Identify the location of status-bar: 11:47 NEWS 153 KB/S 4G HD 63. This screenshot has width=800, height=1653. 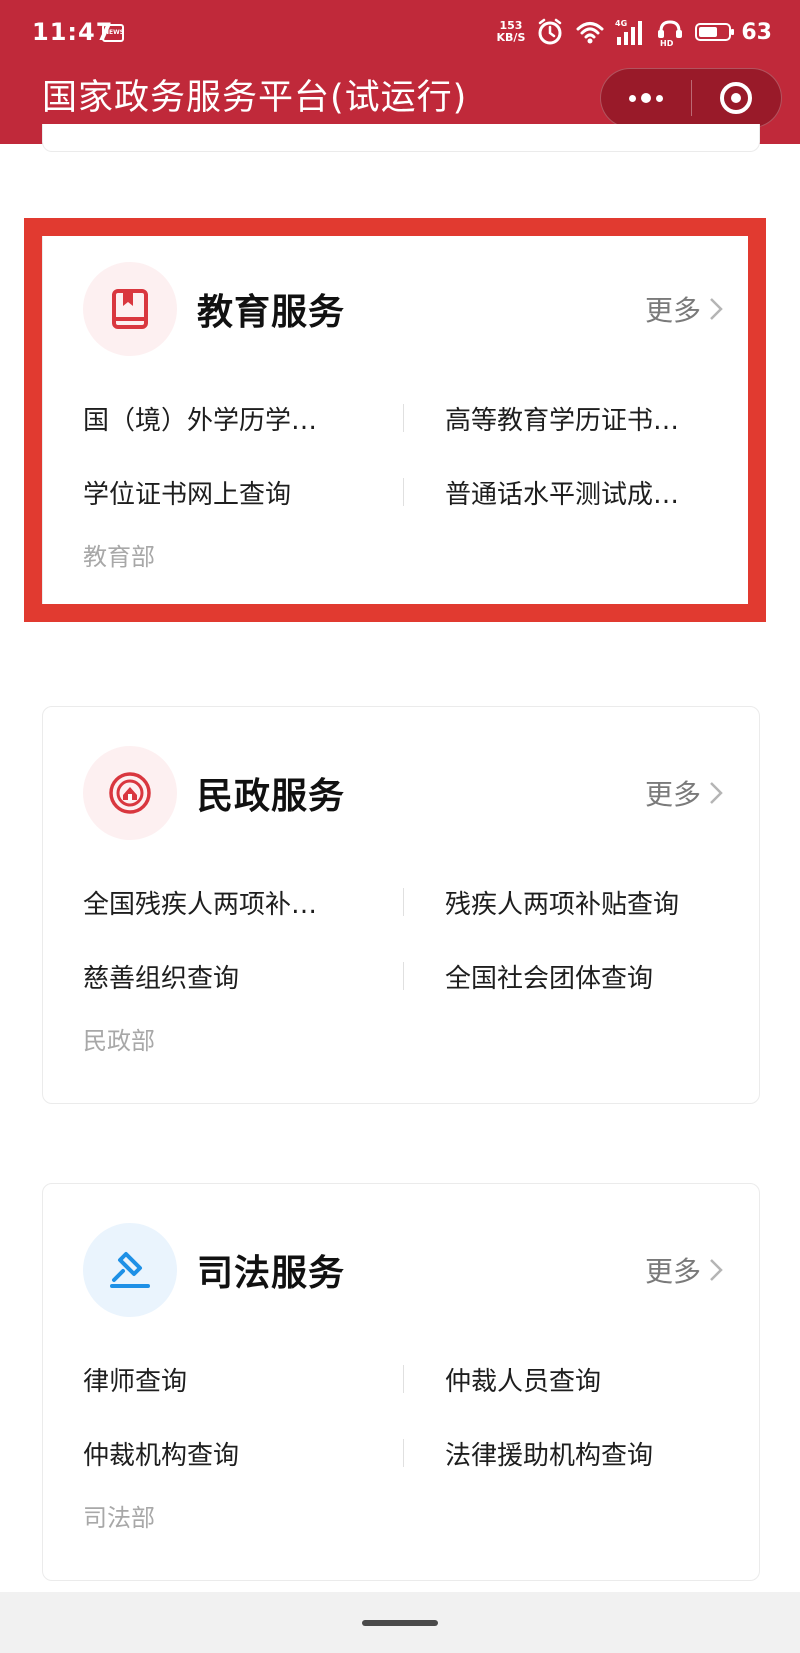
(400, 33).